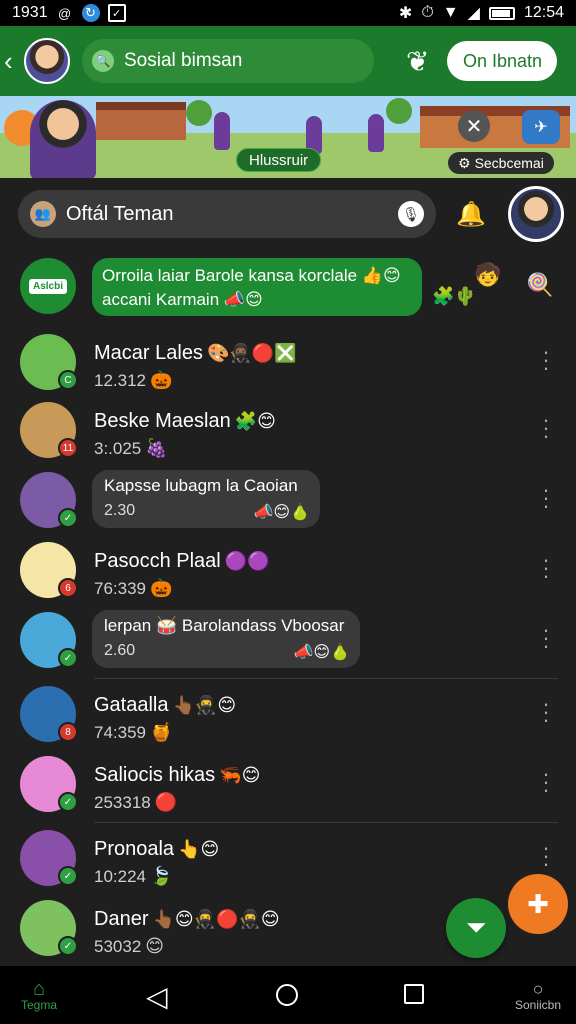 The width and height of the screenshot is (576, 1024). What do you see at coordinates (157, 996) in the screenshot?
I see `nav-back-icon: ◁` at bounding box center [157, 996].